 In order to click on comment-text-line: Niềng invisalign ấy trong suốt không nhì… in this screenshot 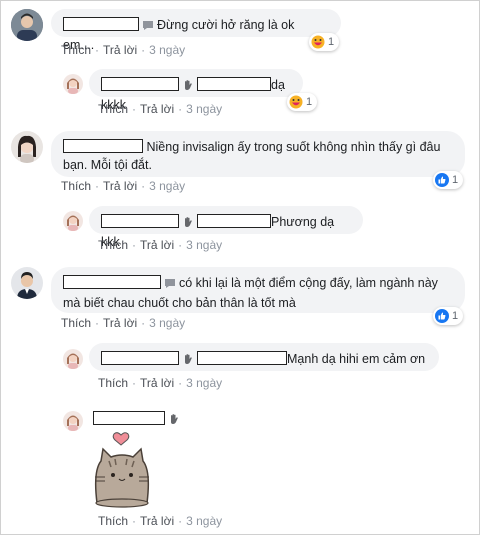, I will do `click(293, 147)`.